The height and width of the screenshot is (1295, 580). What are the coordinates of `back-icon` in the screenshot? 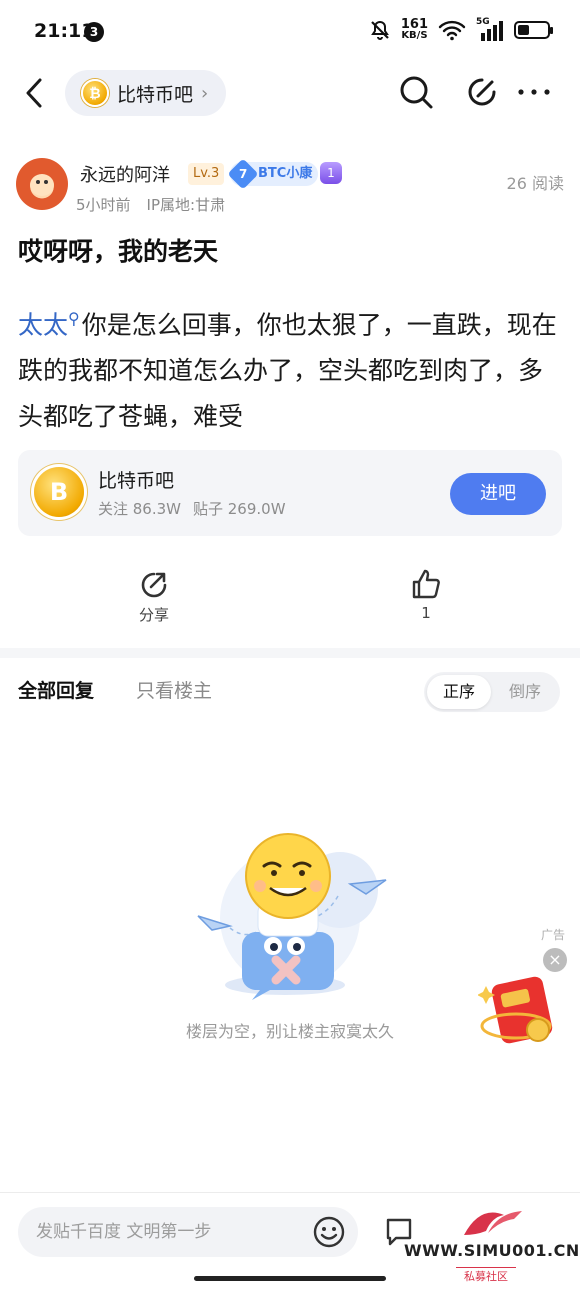 It's located at (35, 93).